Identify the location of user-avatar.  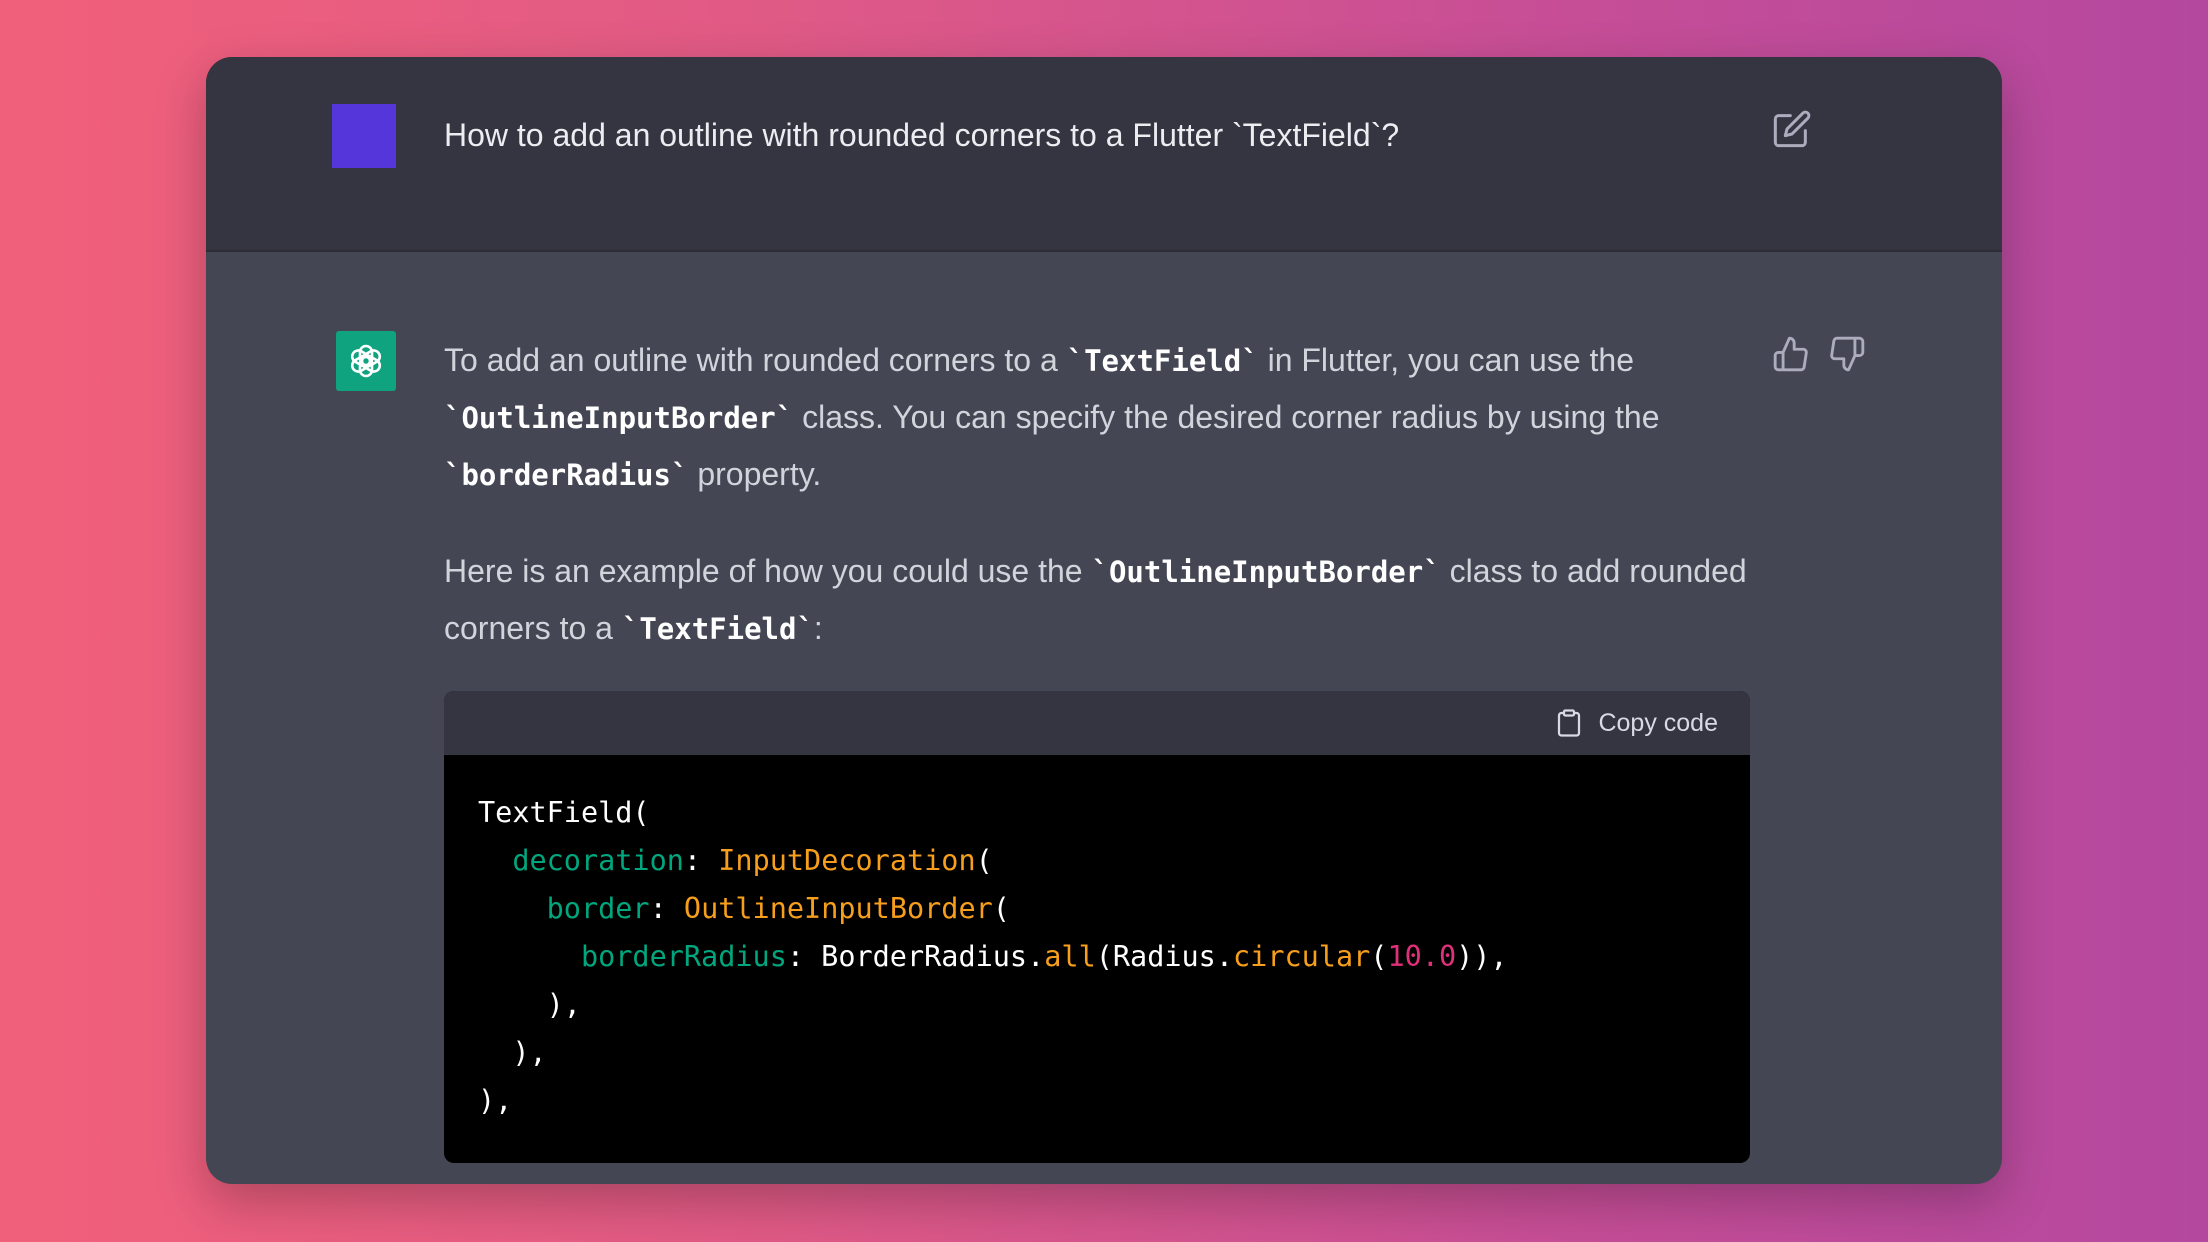
(364, 136).